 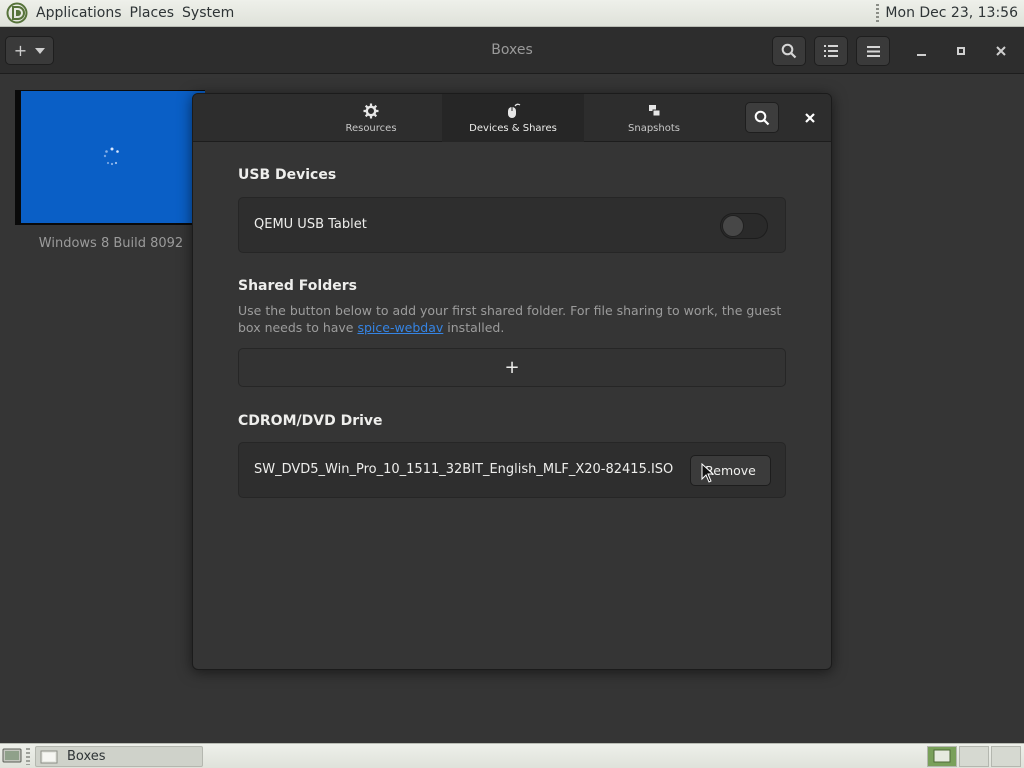 What do you see at coordinates (878, 13) in the screenshot?
I see `panel-grip` at bounding box center [878, 13].